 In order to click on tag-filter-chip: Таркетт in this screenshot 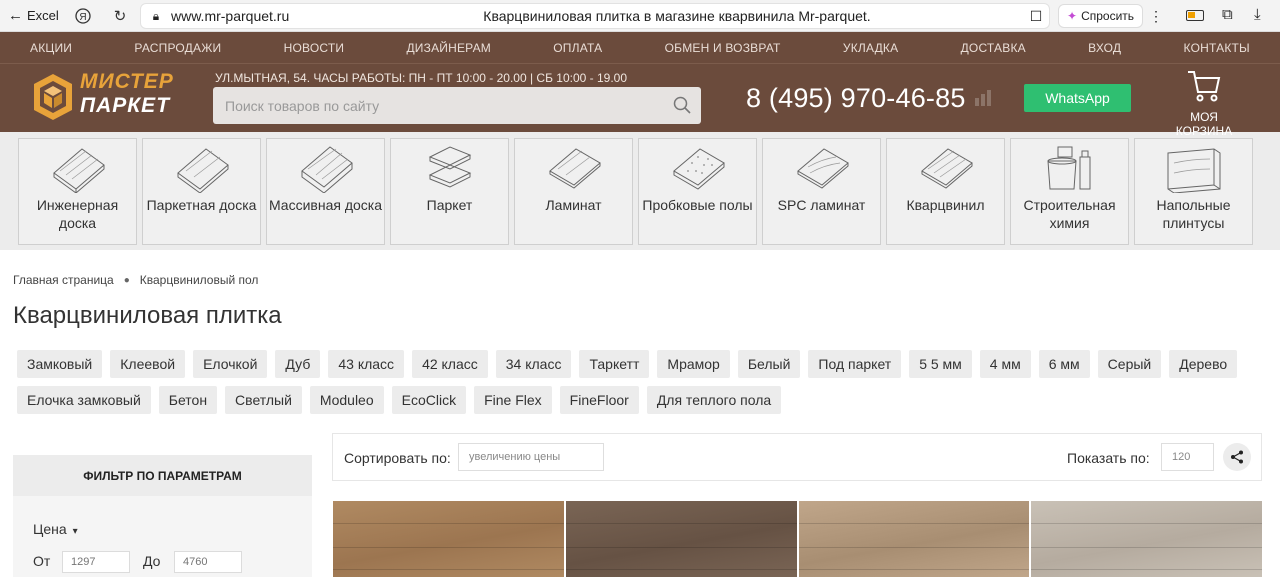, I will do `click(614, 364)`.